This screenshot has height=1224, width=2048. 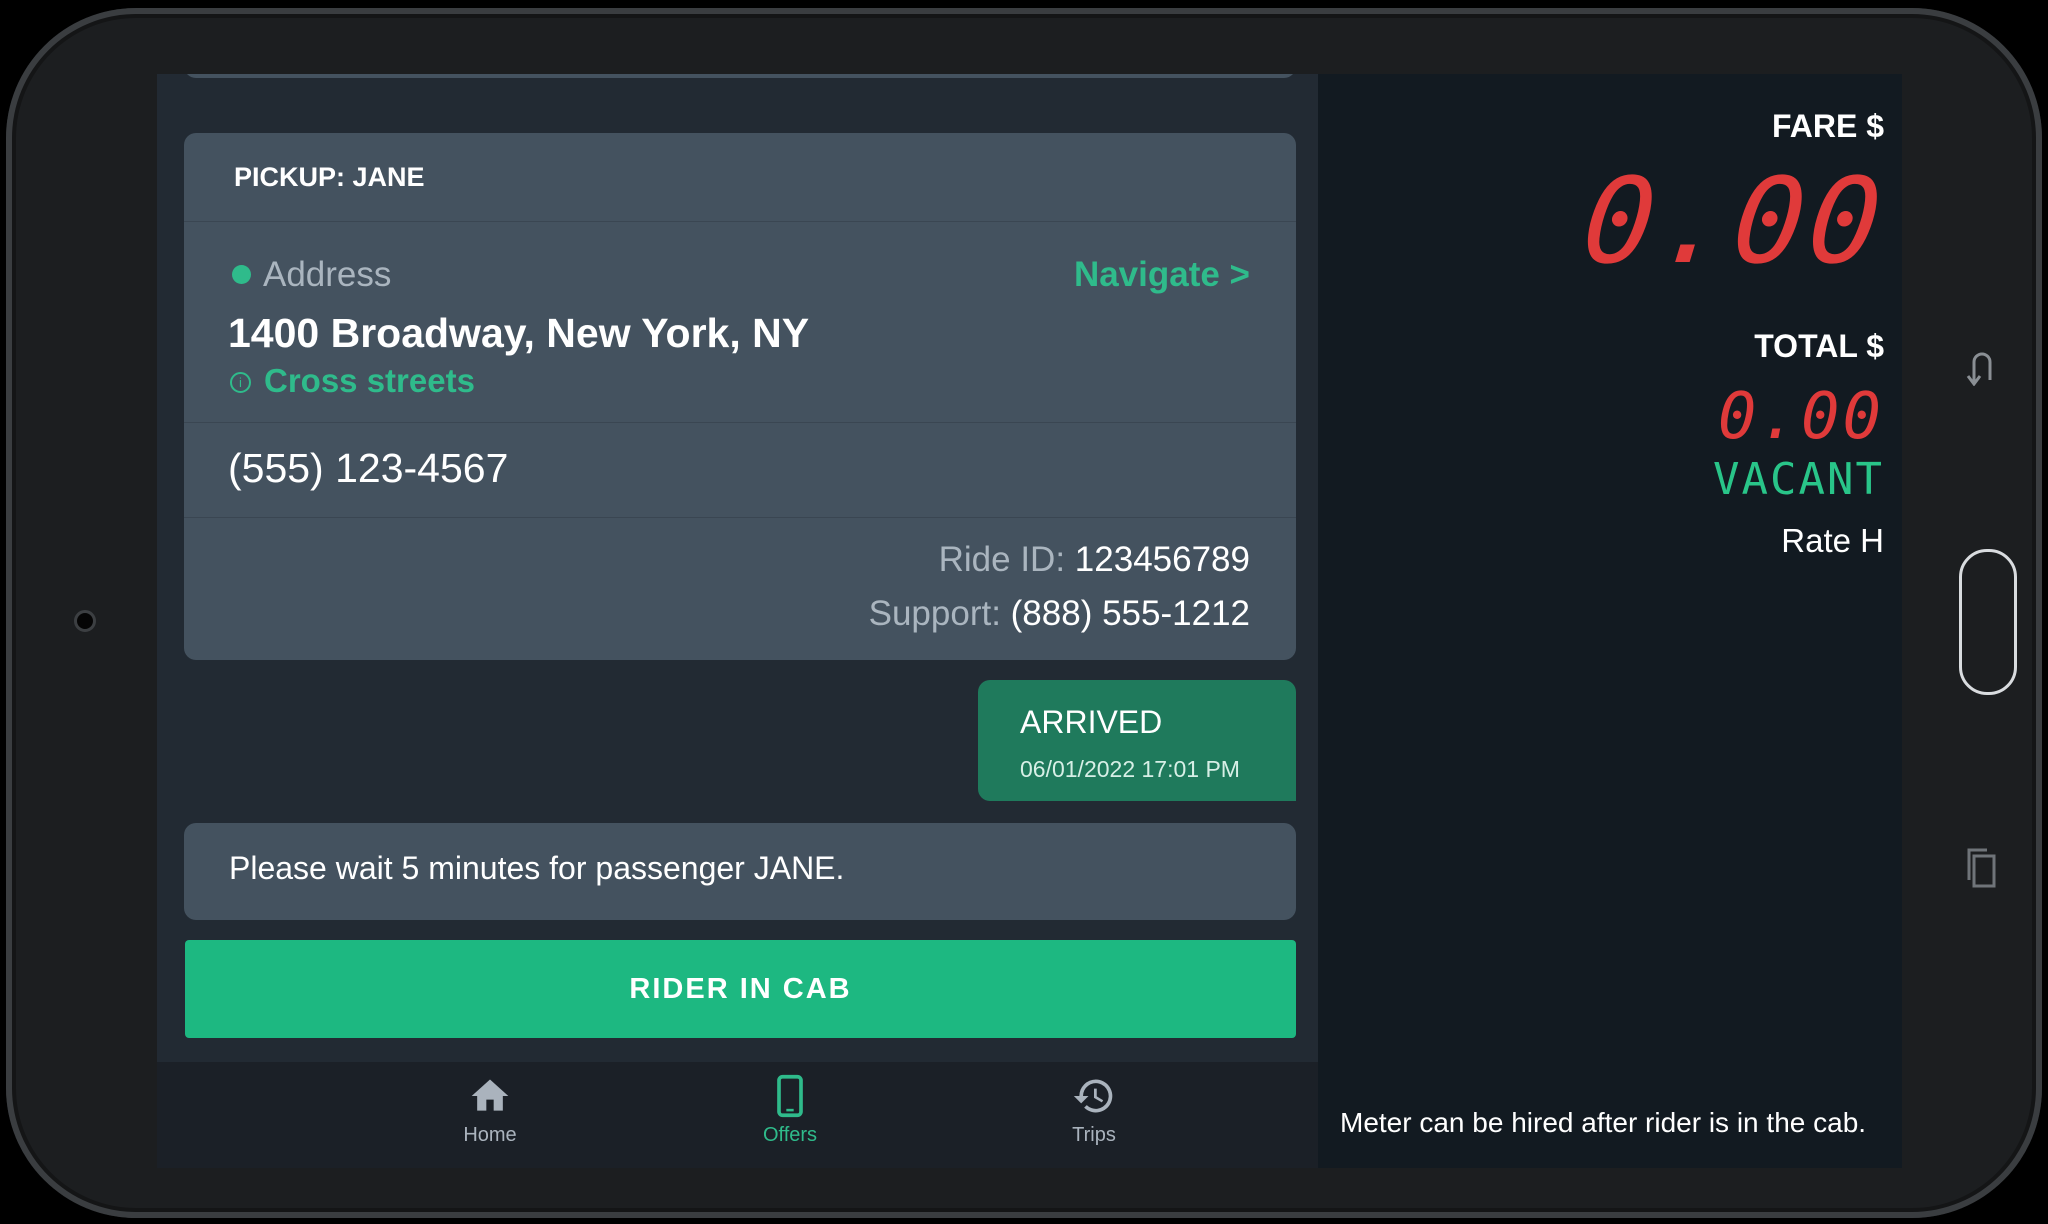 What do you see at coordinates (1091, 722) in the screenshot?
I see `arrived-title: ARRIVED` at bounding box center [1091, 722].